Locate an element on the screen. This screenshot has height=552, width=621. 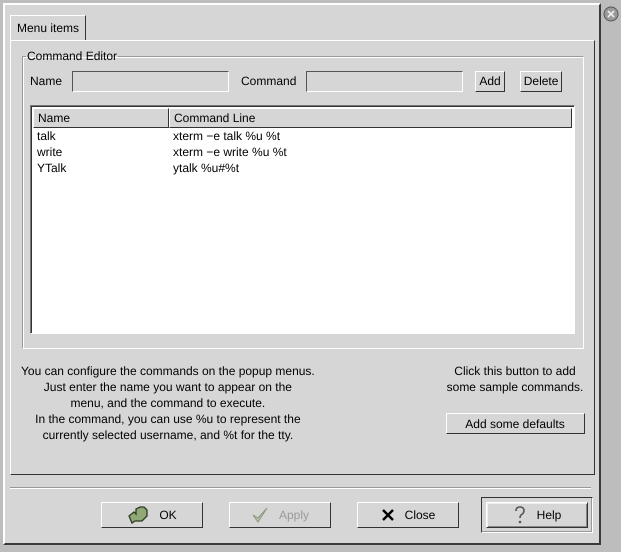
editor-button: Add is located at coordinates (490, 81).